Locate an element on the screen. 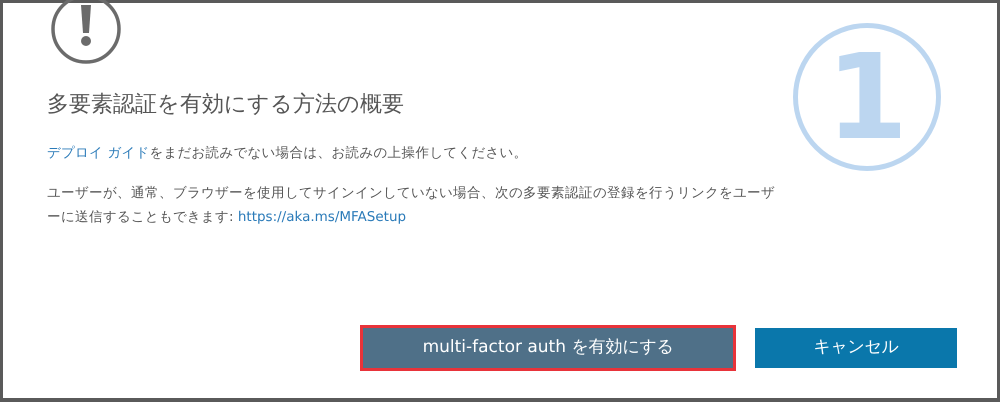  enable-button: multi-factor auth を有効にする is located at coordinates (548, 348).